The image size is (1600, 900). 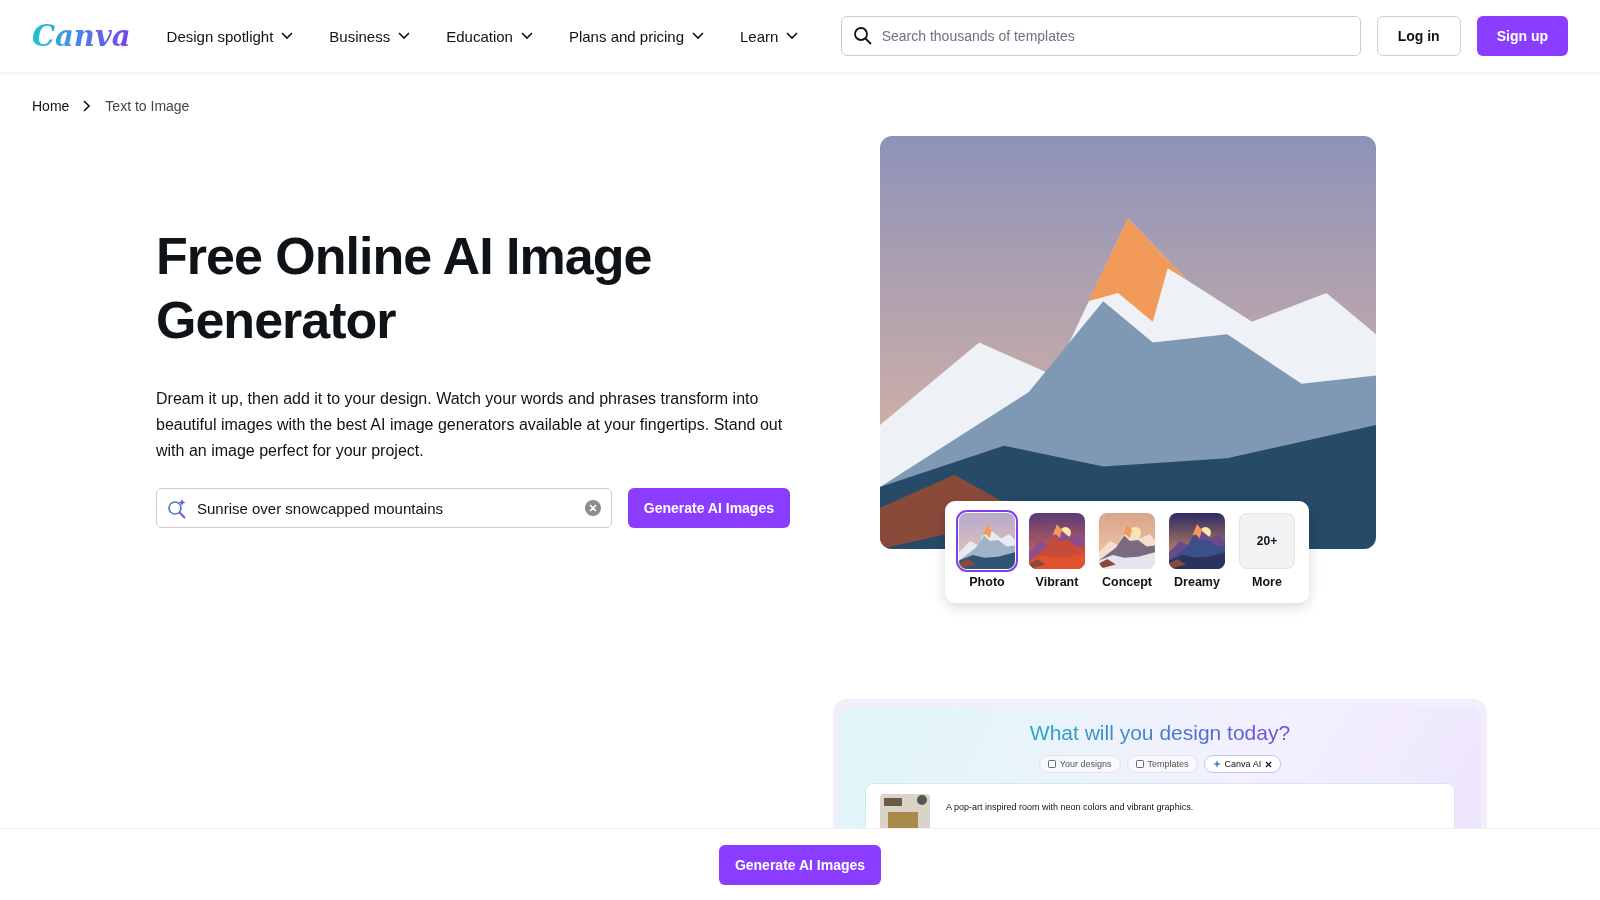 I want to click on nav-item: Business, so click(x=370, y=36).